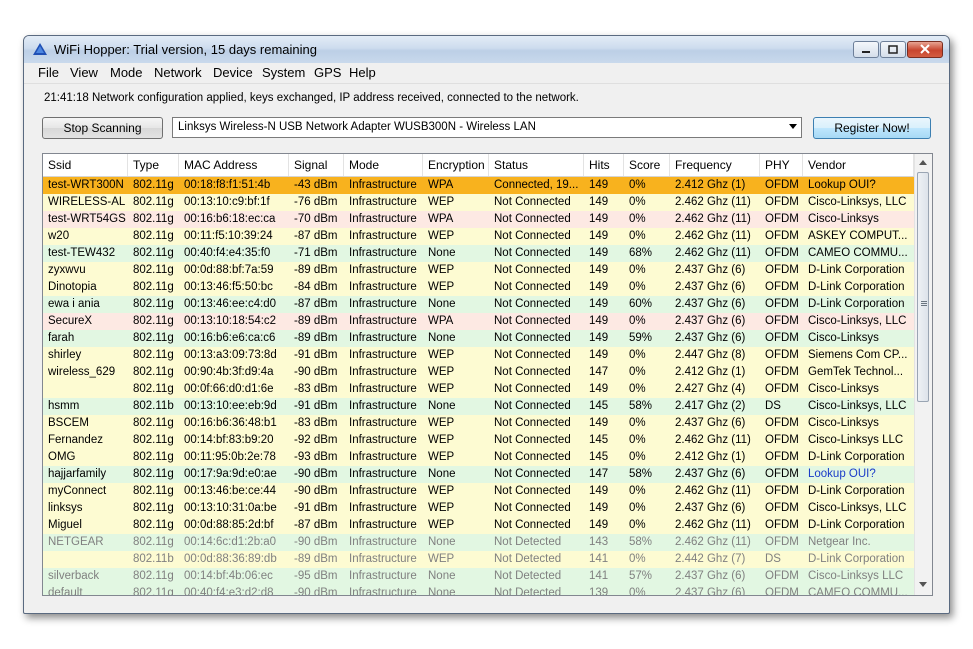 The image size is (973, 649). I want to click on cell-hits: 149, so click(599, 355).